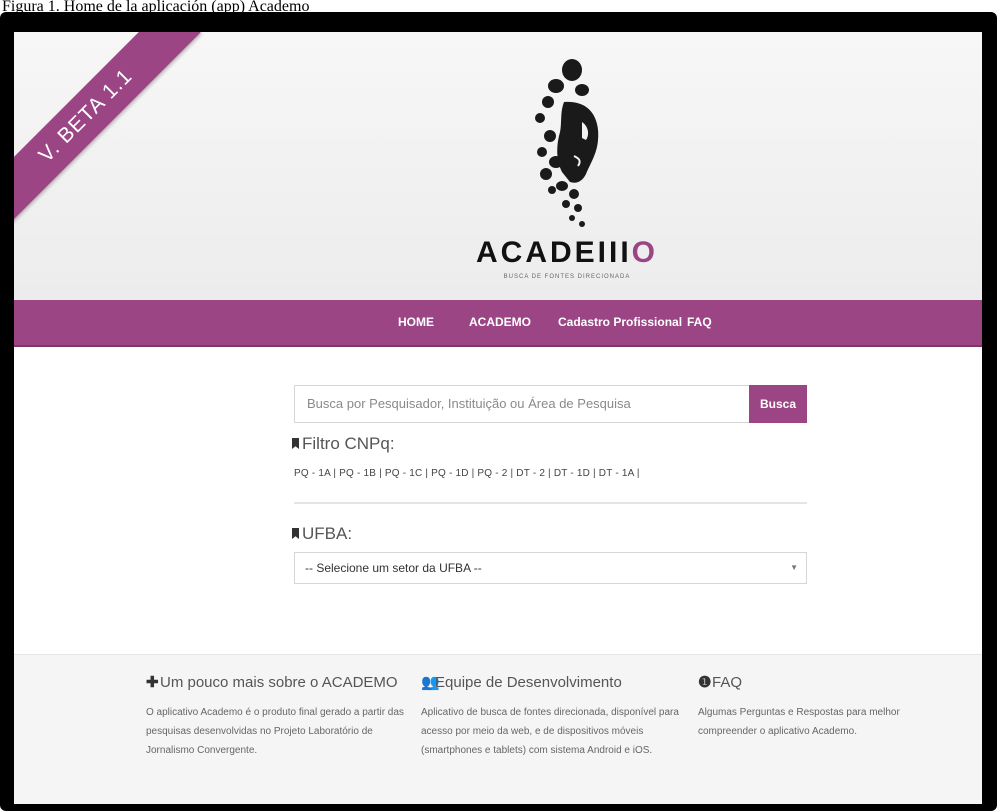 Image resolution: width=997 pixels, height=811 pixels. I want to click on footer-team-heading: 👥Equipe de Desenvolvimento, so click(551, 682).